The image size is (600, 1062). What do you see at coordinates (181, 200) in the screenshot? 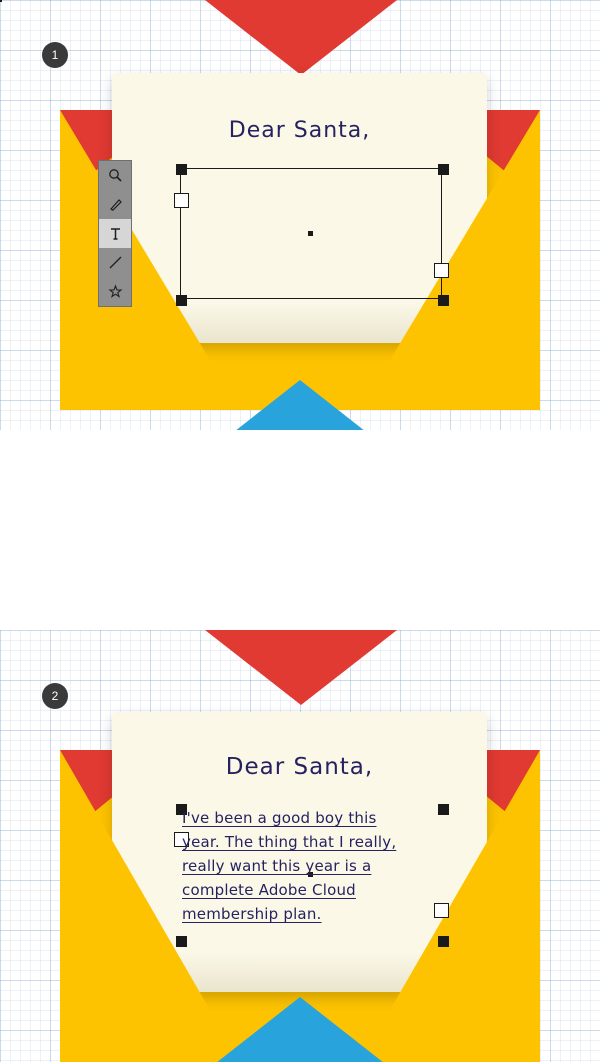
I see `text-frame-in-port` at bounding box center [181, 200].